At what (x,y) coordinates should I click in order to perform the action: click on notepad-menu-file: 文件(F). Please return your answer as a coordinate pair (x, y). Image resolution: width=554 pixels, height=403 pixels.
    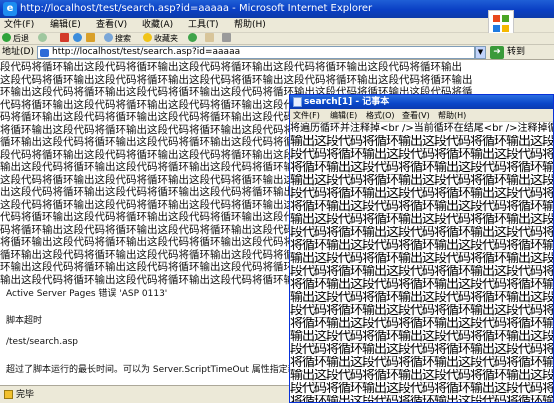
    Looking at the image, I should click on (306, 115).